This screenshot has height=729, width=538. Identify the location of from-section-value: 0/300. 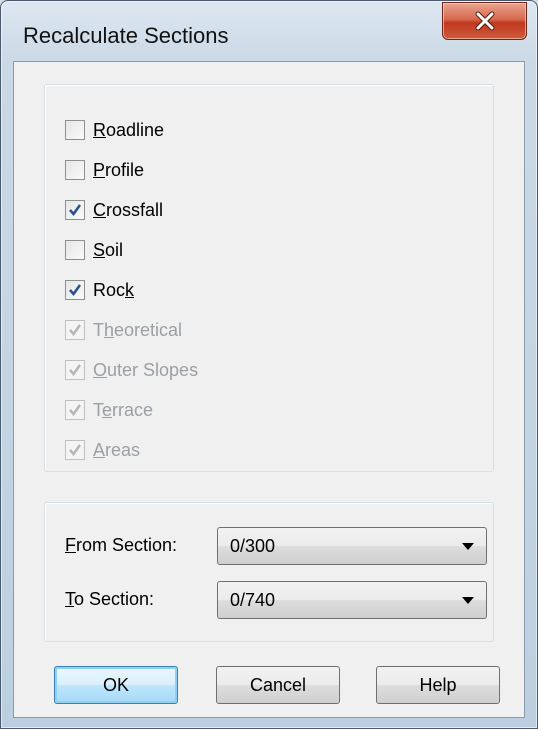
(253, 546).